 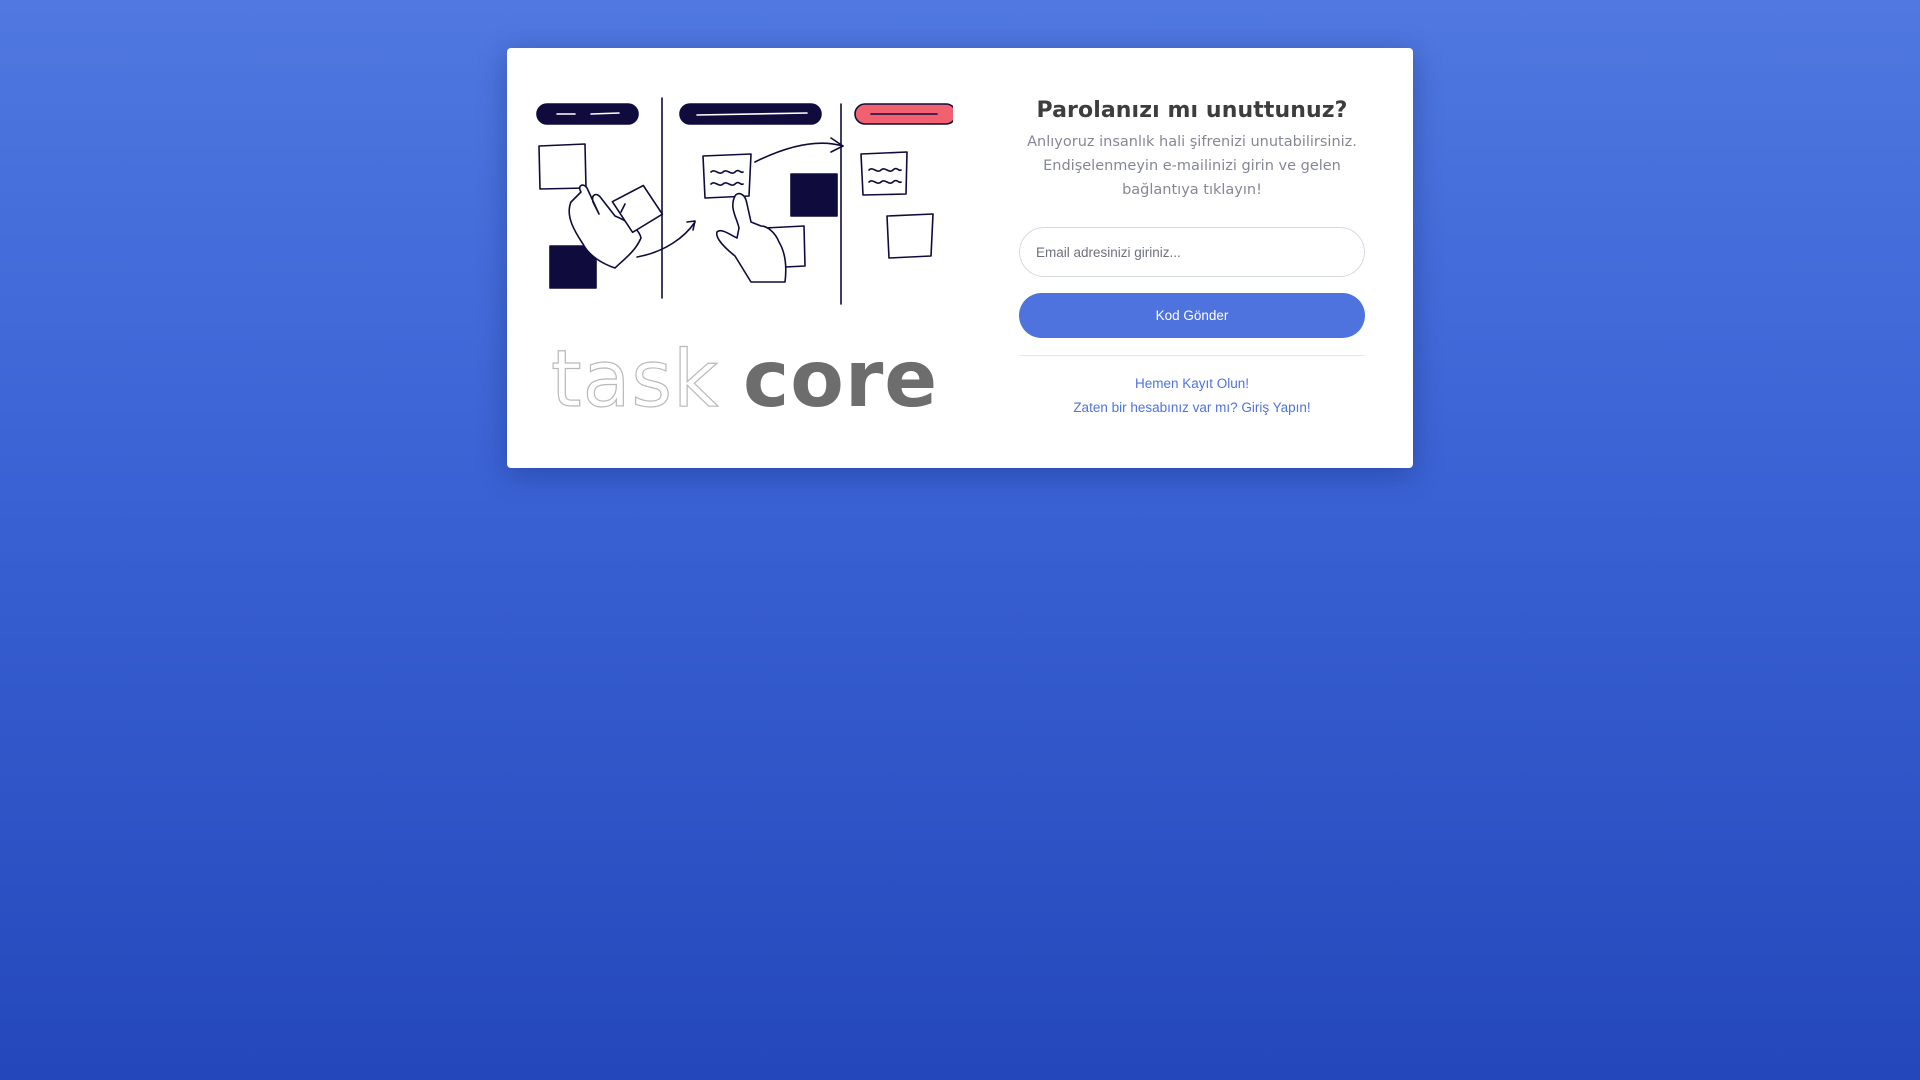 What do you see at coordinates (744, 201) in the screenshot?
I see `kanban-illustration` at bounding box center [744, 201].